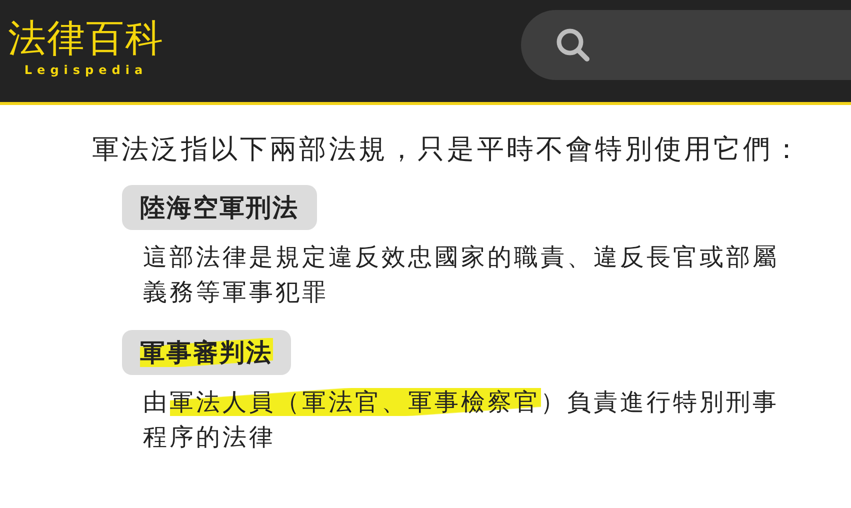  I want to click on logo-subtitle: Legispedia, so click(86, 70).